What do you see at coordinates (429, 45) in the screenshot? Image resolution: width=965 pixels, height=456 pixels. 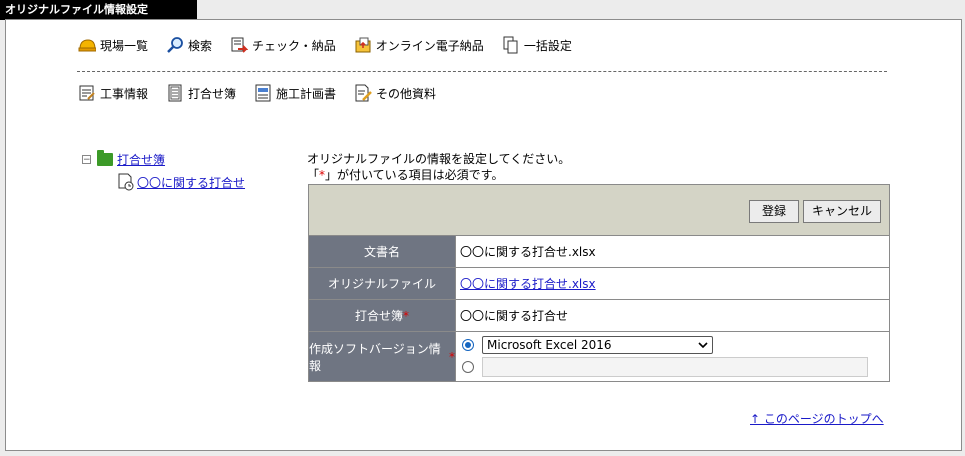 I see `nav-label: オンライン電子納品` at bounding box center [429, 45].